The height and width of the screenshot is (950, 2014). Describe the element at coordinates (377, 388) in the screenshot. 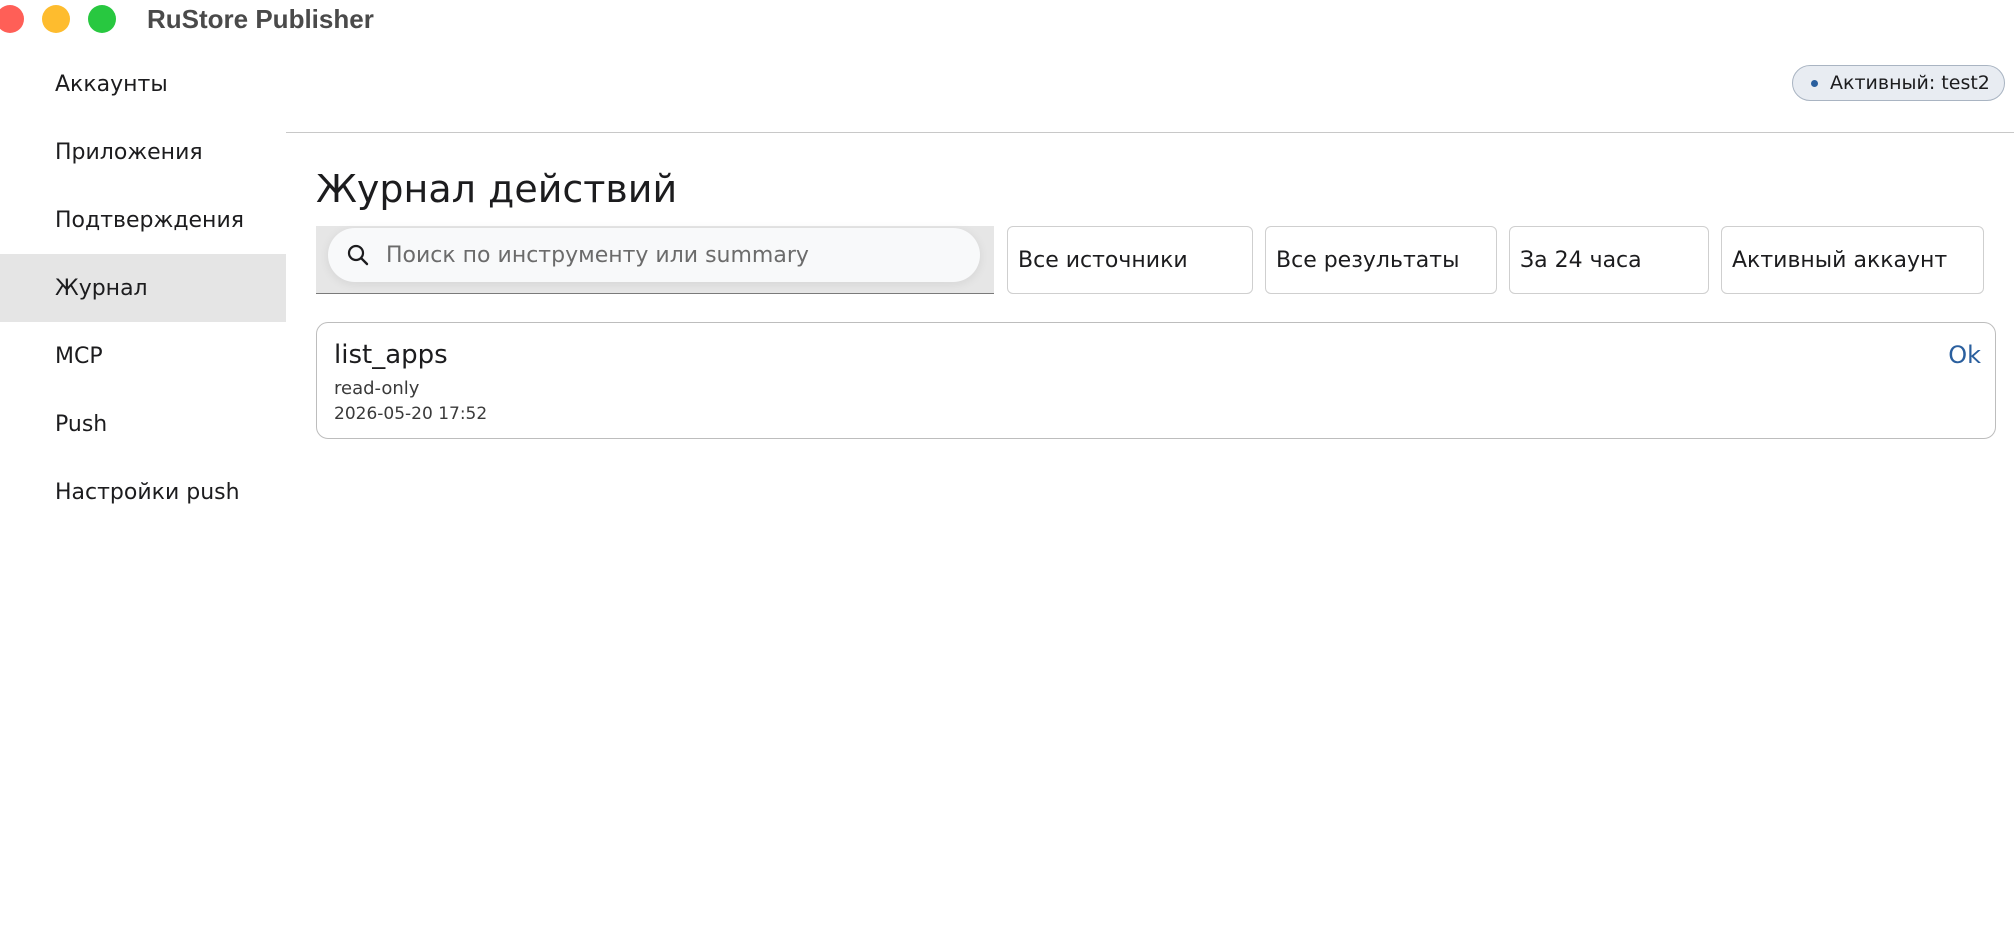

I see `log-entry-mode: read-only` at that location.